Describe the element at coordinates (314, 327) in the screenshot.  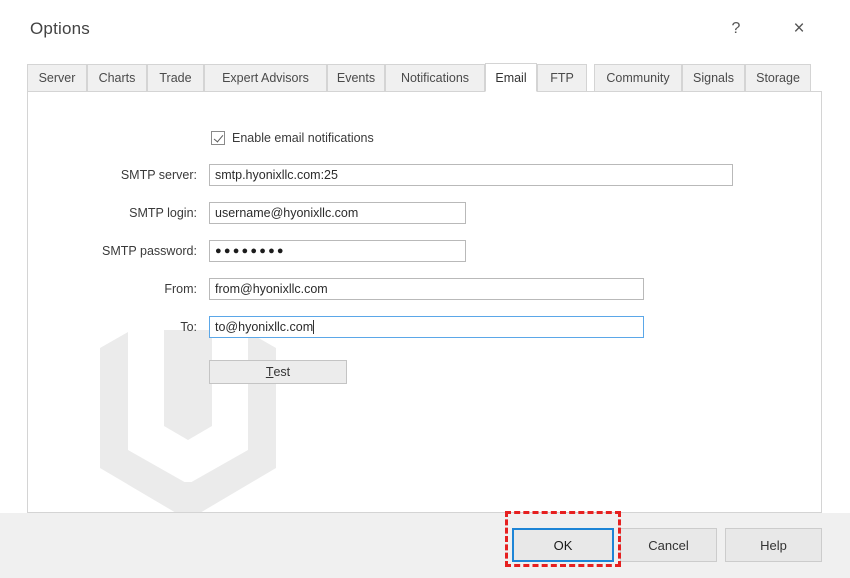
I see `text-caret` at that location.